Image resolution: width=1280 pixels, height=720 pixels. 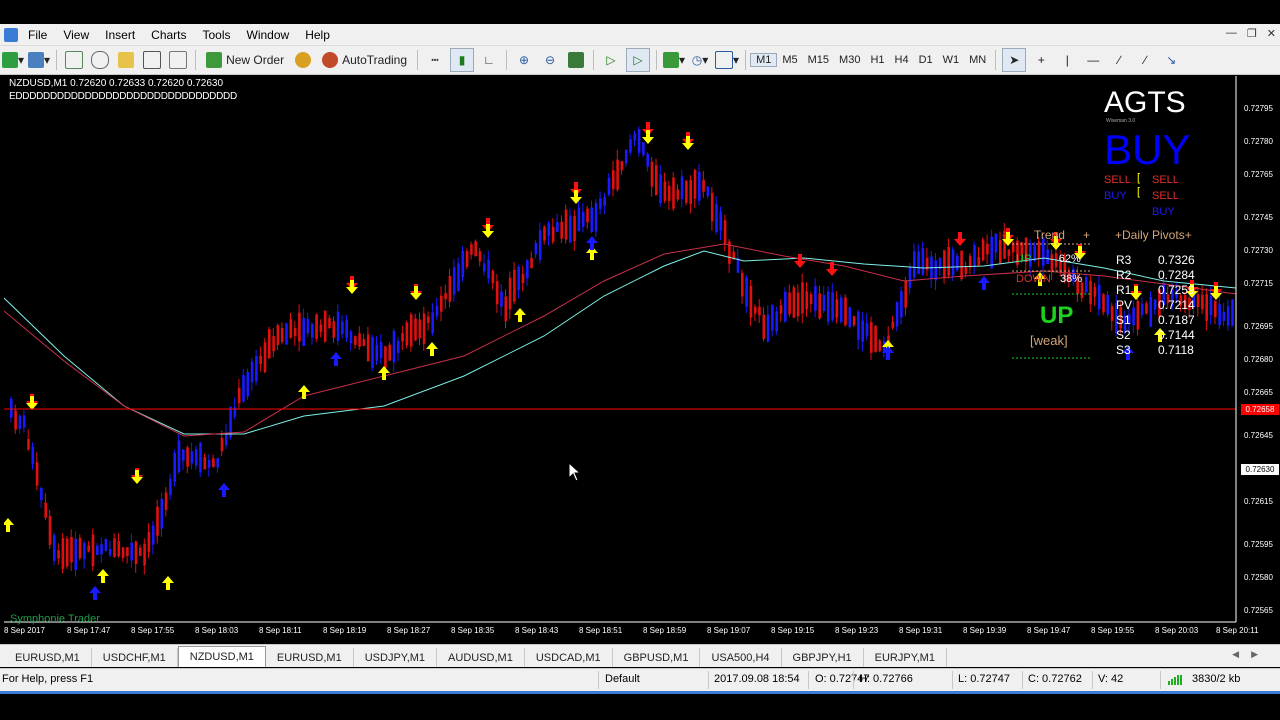 What do you see at coordinates (1231, 33) in the screenshot?
I see `minimize-icon: —` at bounding box center [1231, 33].